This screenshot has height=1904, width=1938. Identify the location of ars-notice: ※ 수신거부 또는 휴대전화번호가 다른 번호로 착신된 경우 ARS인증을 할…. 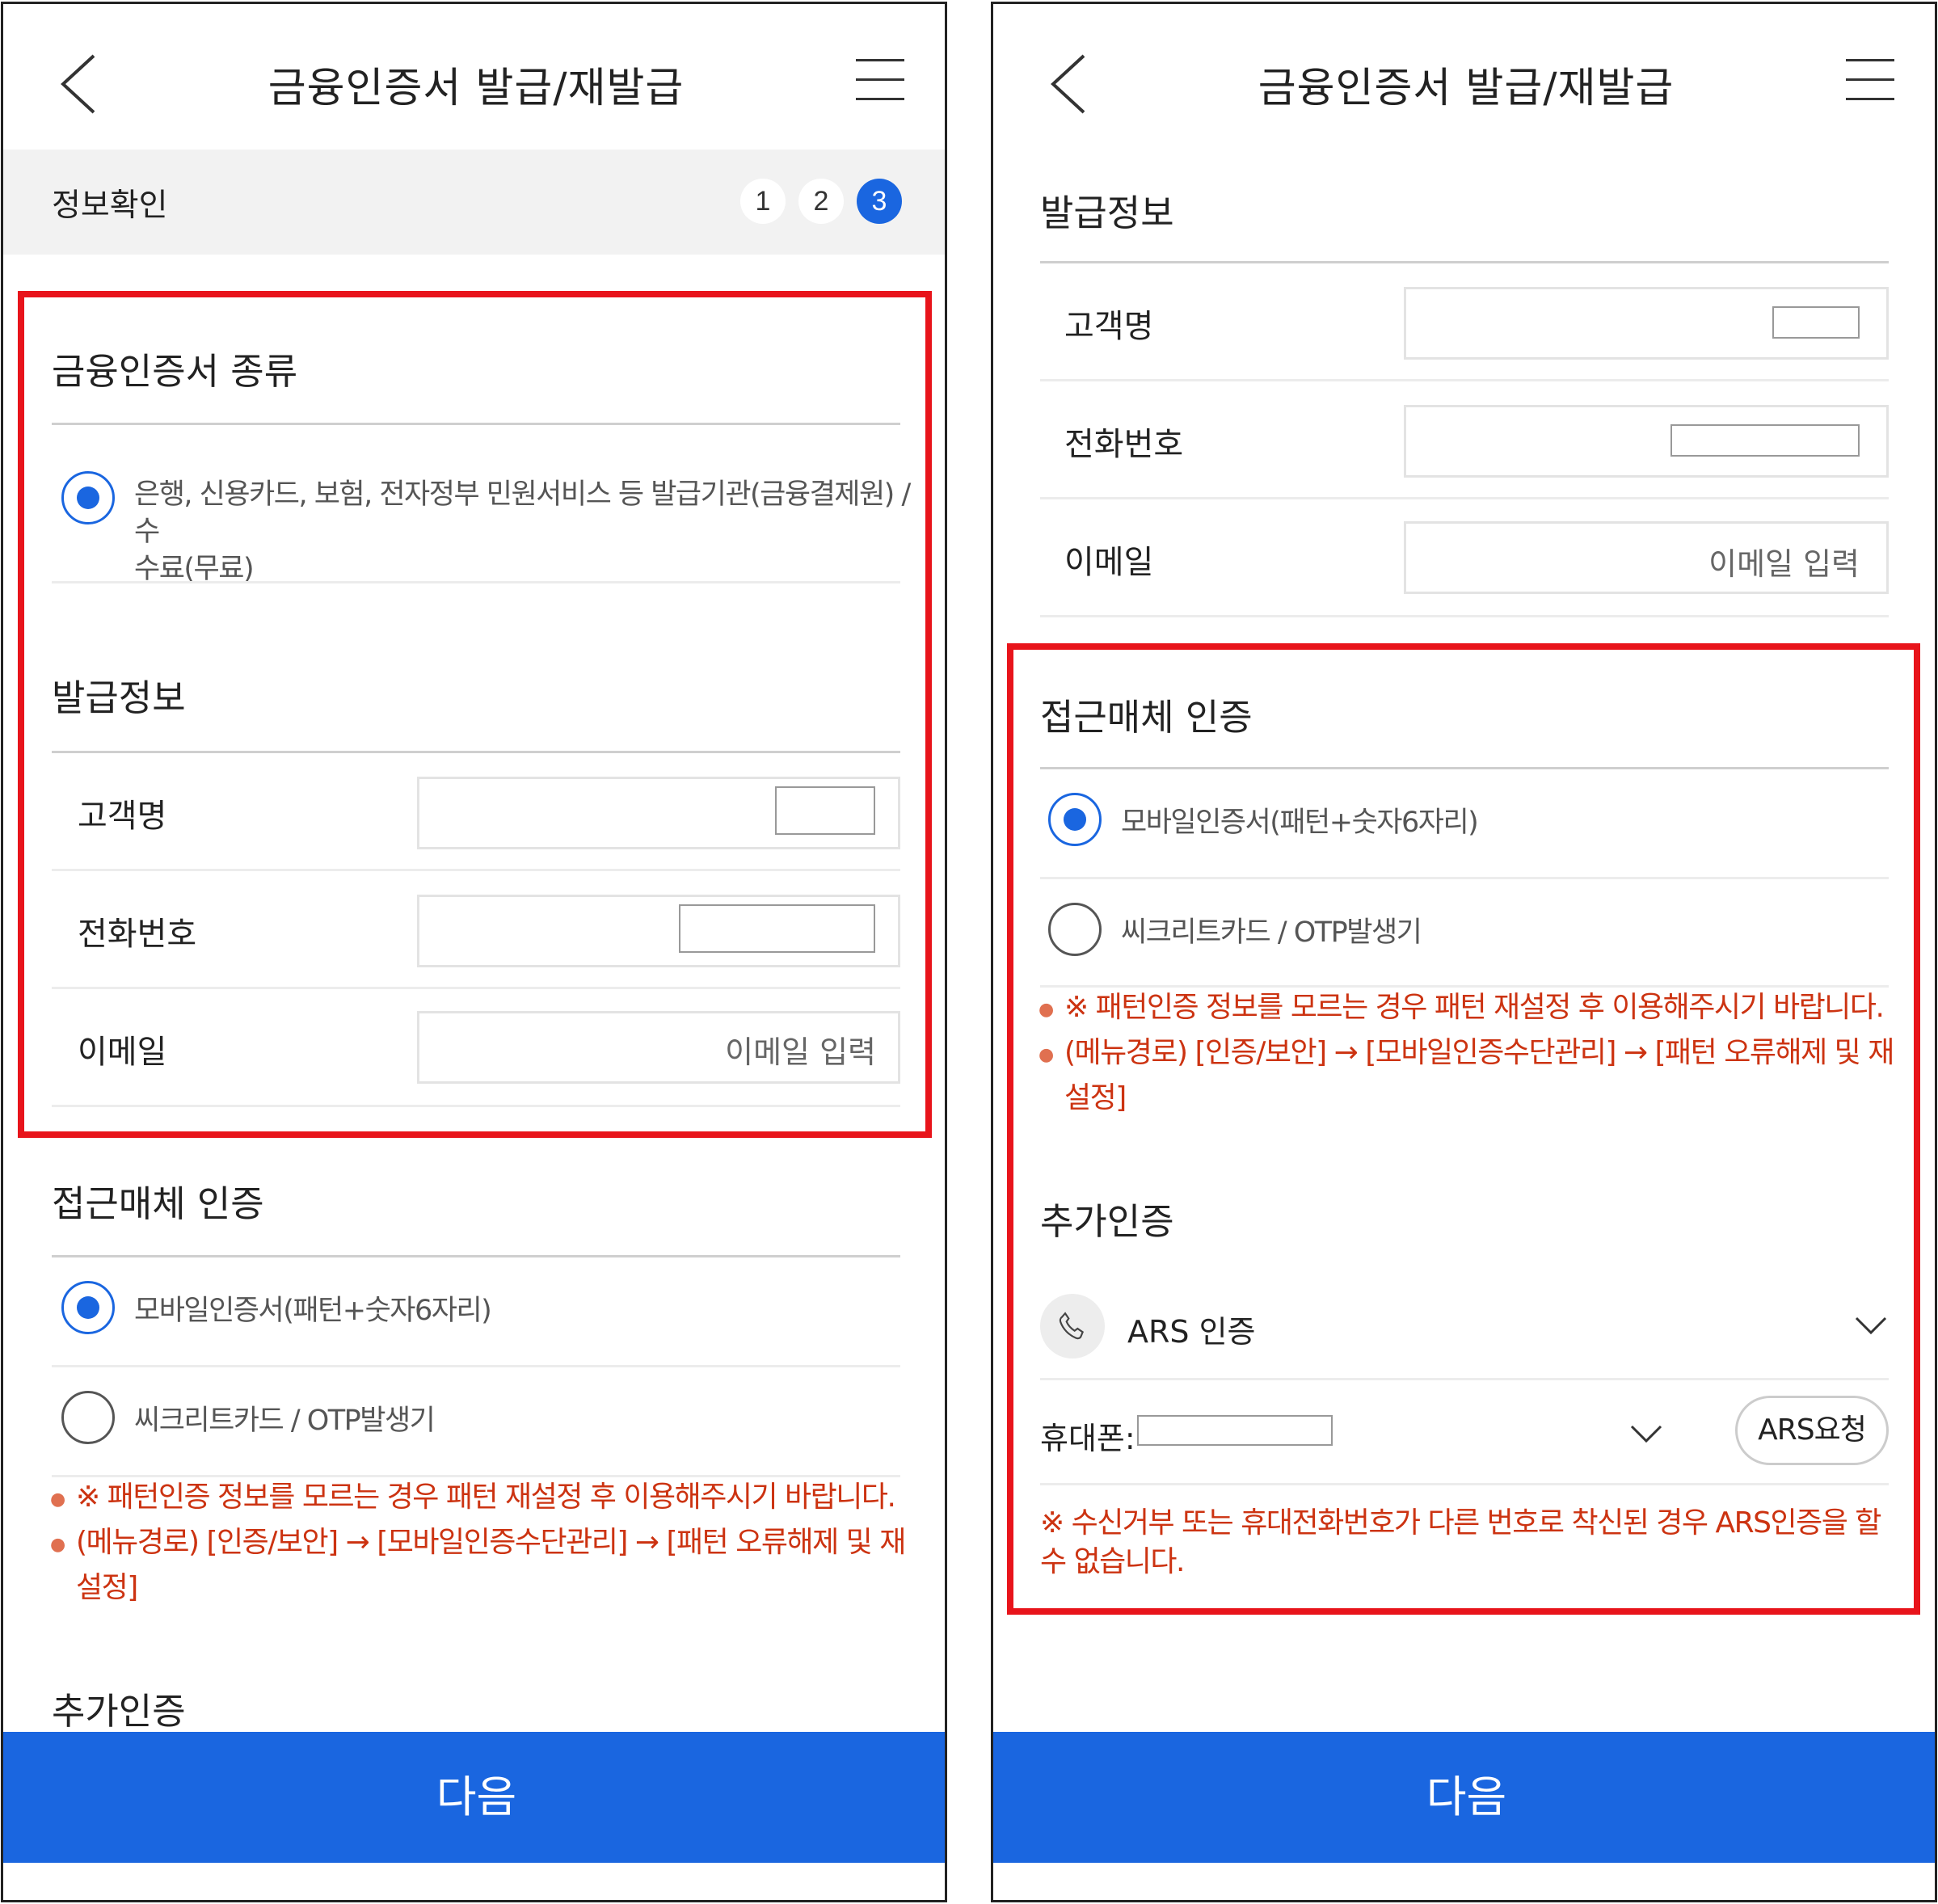
(1472, 1543).